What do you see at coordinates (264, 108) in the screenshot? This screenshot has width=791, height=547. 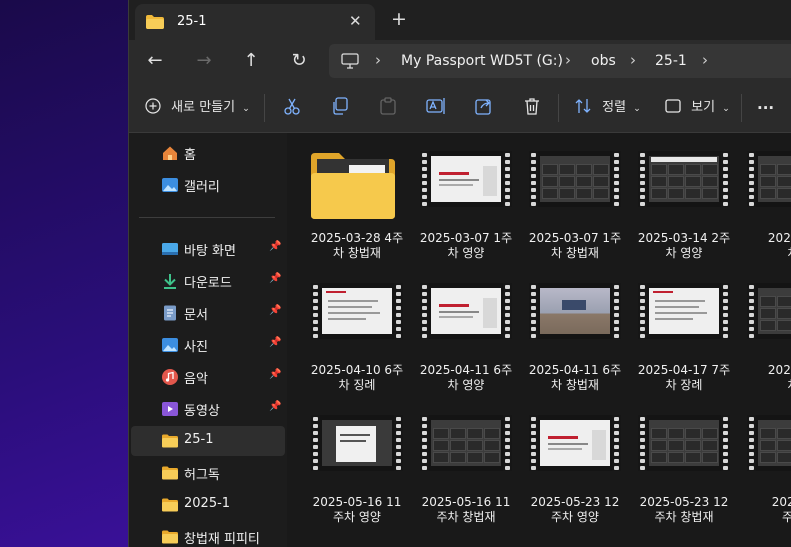 I see `divider` at bounding box center [264, 108].